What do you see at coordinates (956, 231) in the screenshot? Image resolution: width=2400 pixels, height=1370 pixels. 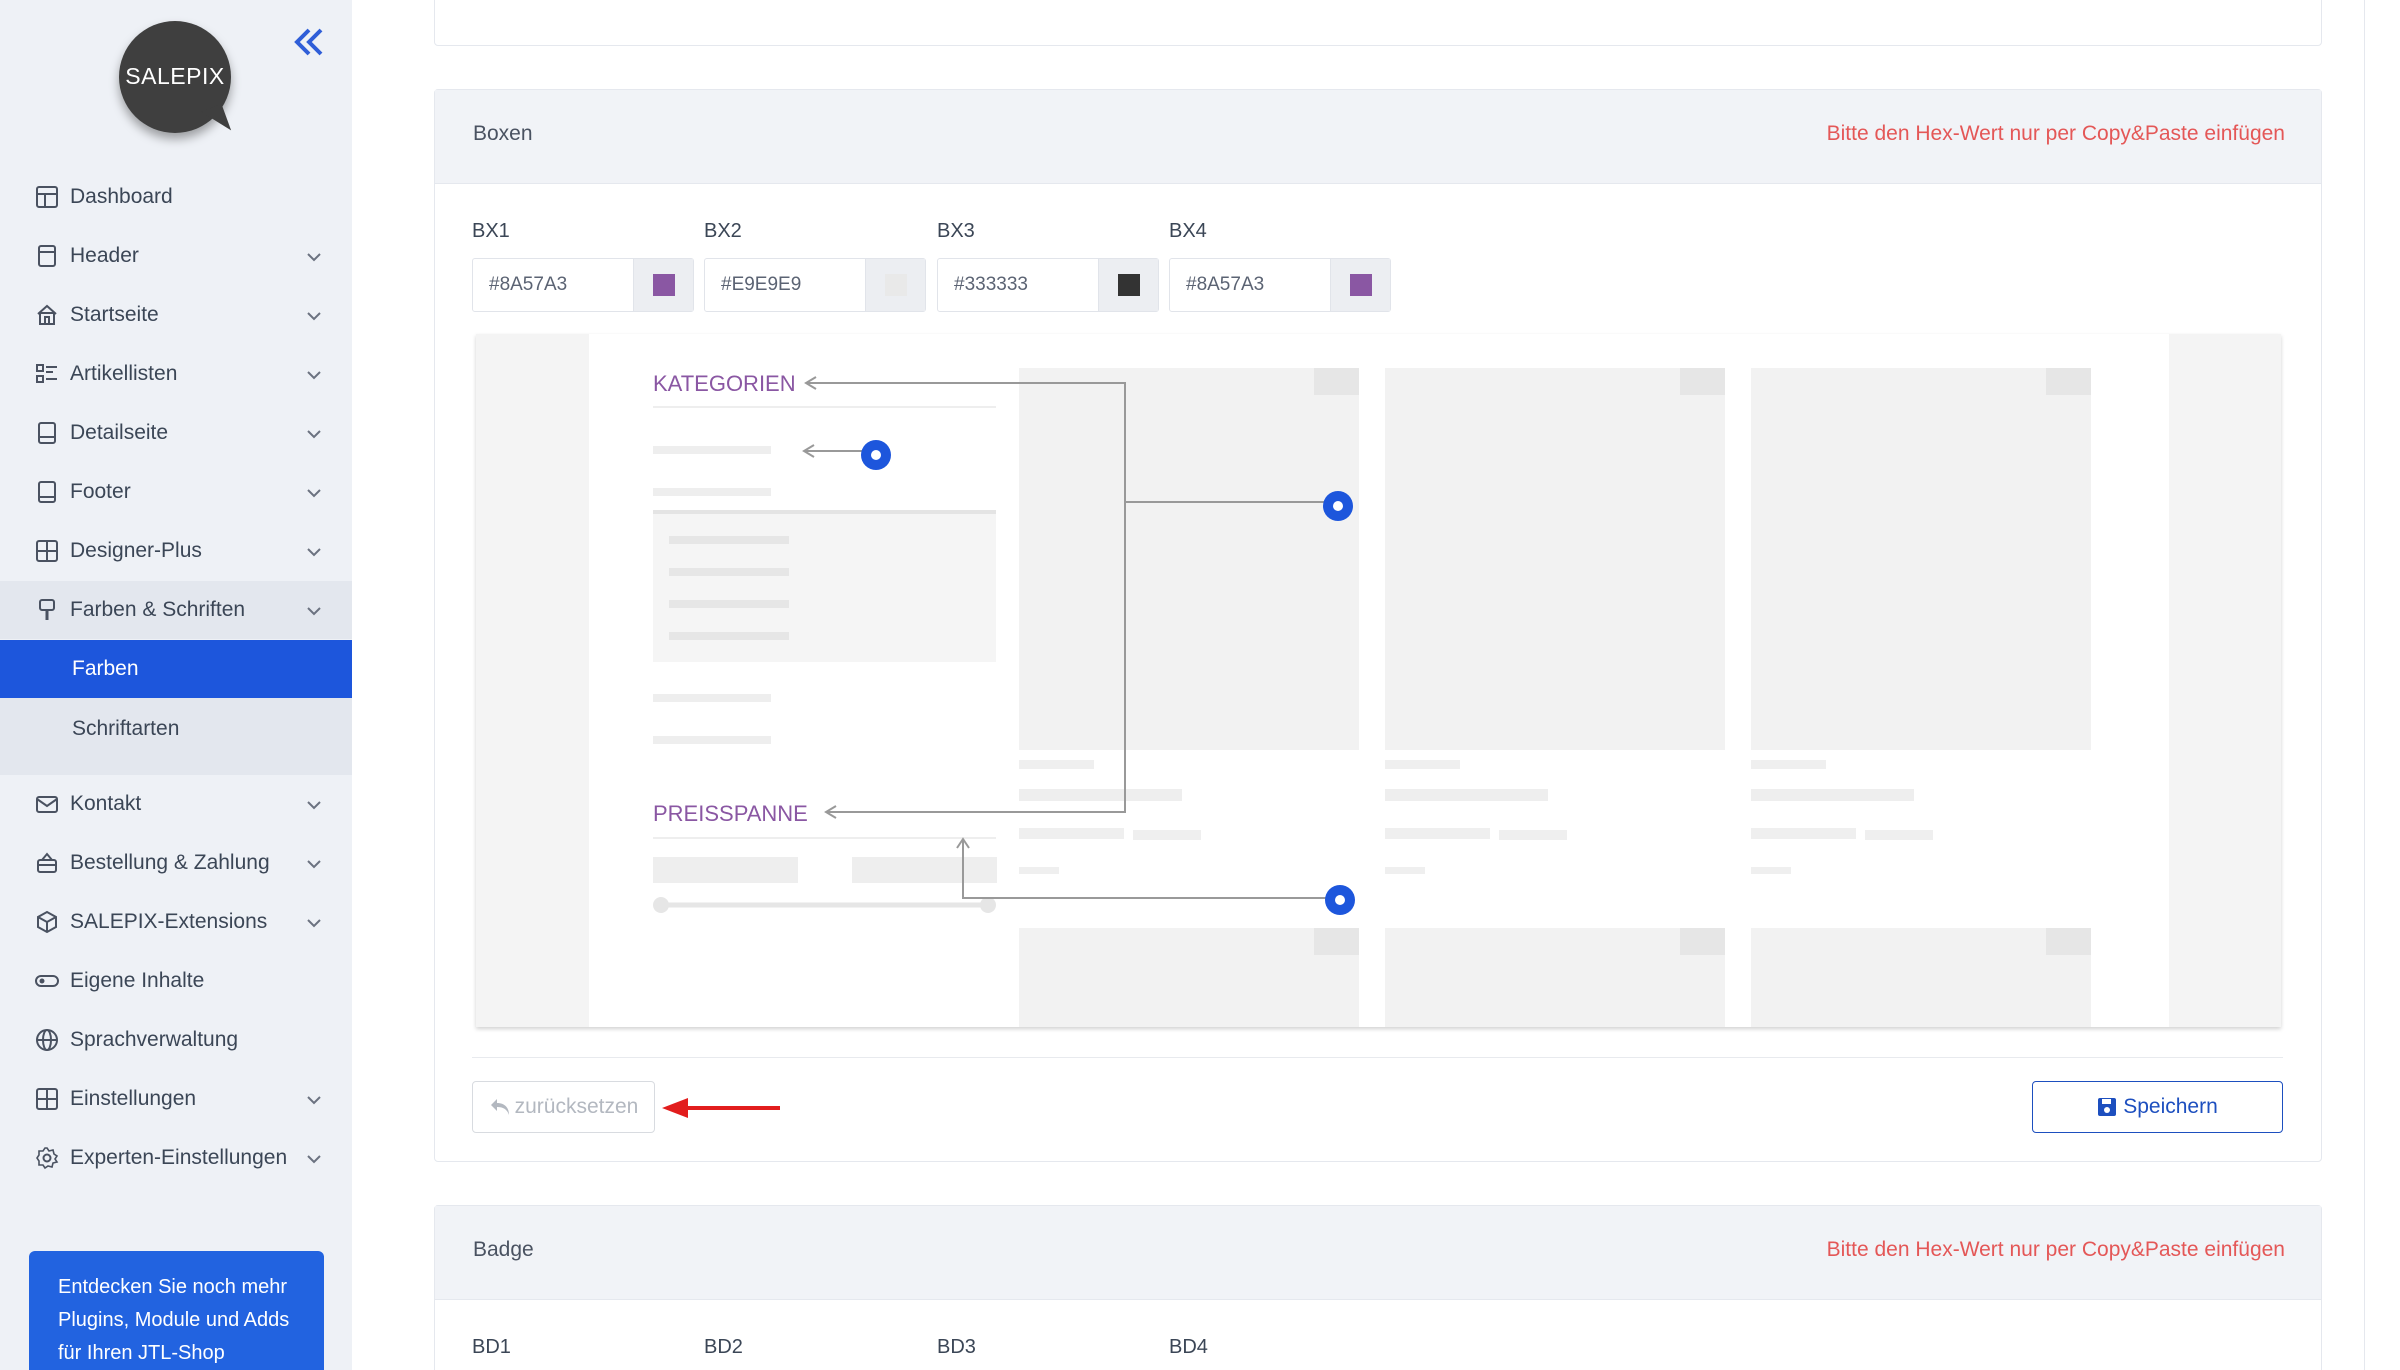 I see `field-label-bx3: BX3` at bounding box center [956, 231].